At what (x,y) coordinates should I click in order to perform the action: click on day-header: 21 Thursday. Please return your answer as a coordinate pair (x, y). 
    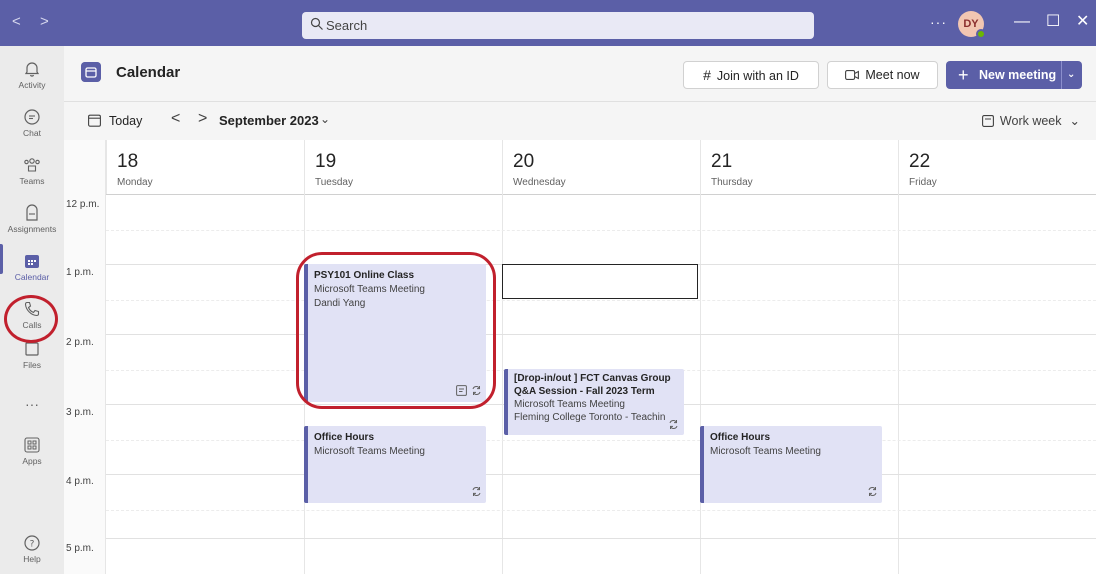
    Looking at the image, I should click on (799, 167).